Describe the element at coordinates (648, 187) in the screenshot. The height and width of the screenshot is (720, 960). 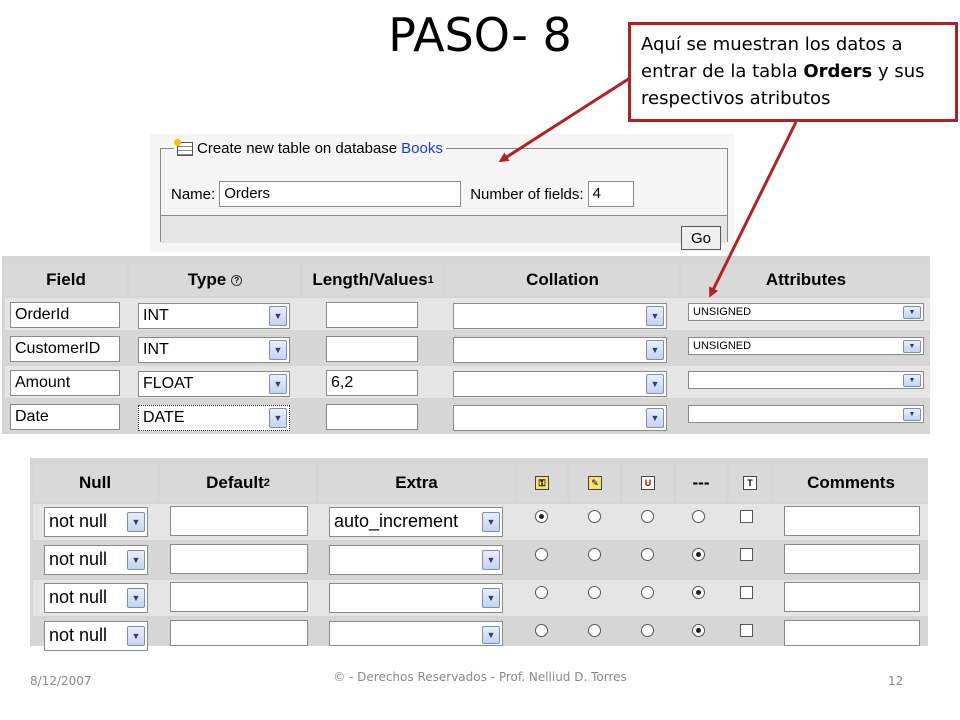
I see `callout-arrows` at that location.